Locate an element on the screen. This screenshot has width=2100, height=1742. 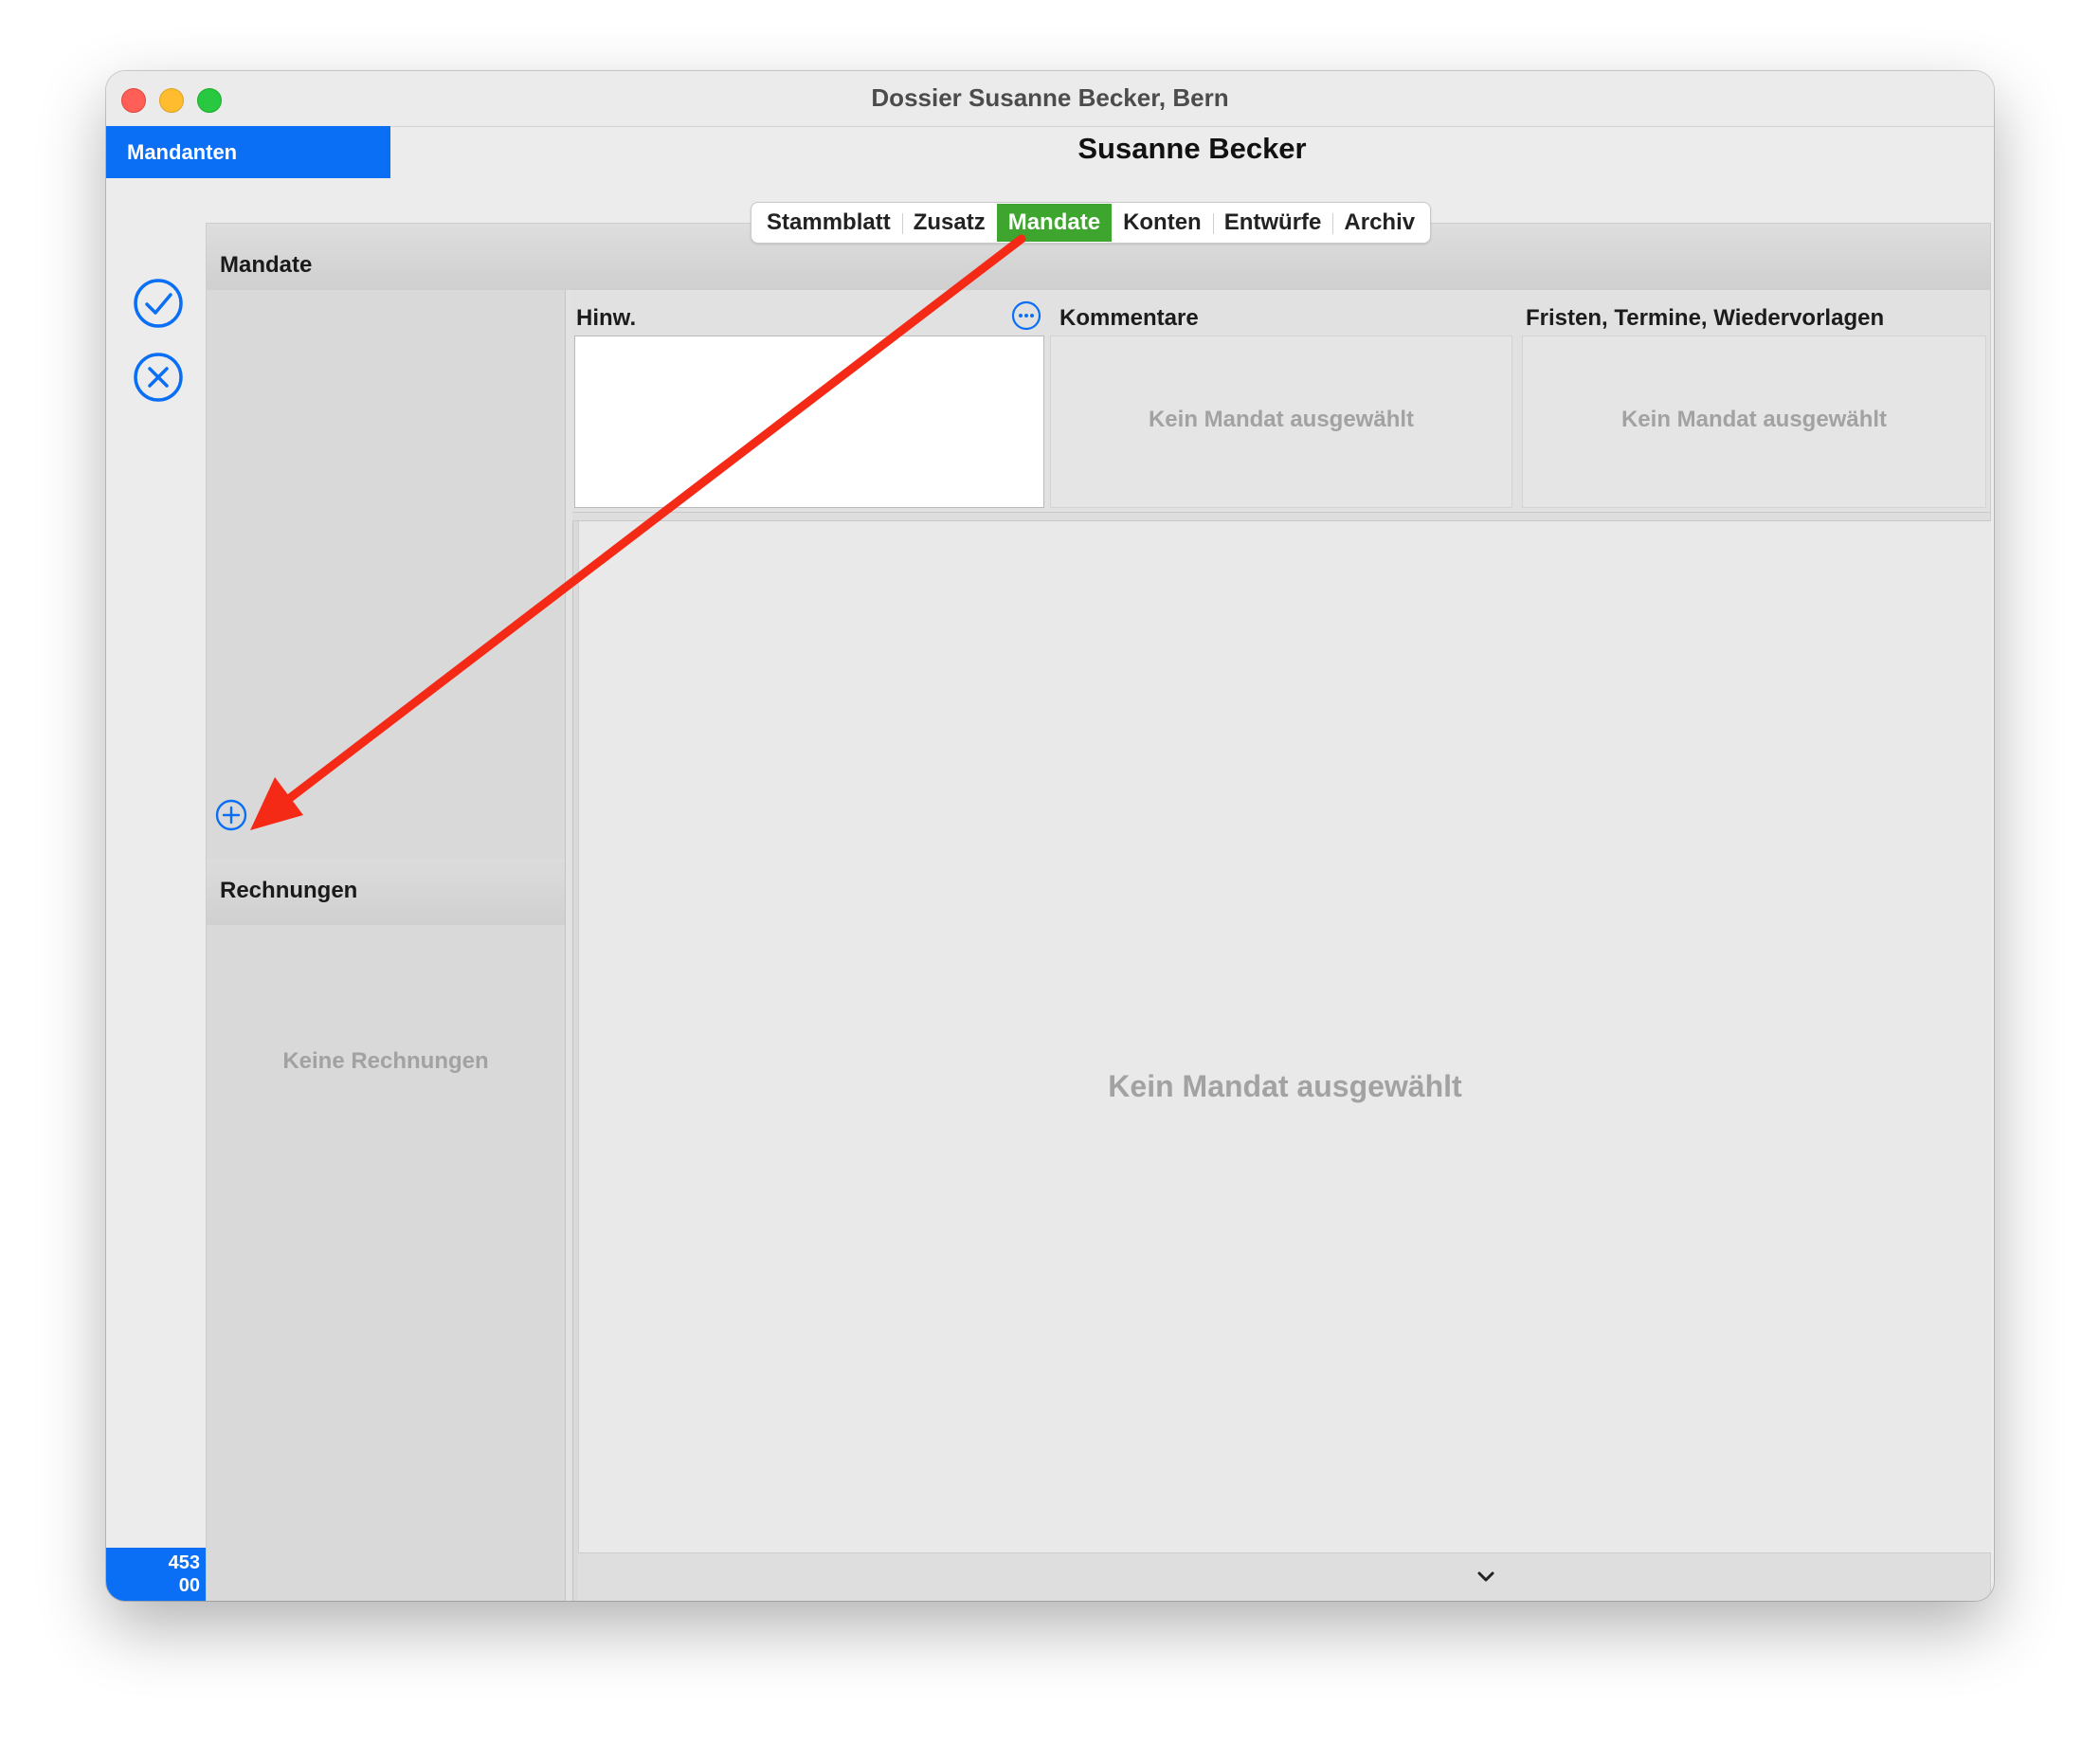
tab-entwuerfe: Entwürfe is located at coordinates (1273, 223).